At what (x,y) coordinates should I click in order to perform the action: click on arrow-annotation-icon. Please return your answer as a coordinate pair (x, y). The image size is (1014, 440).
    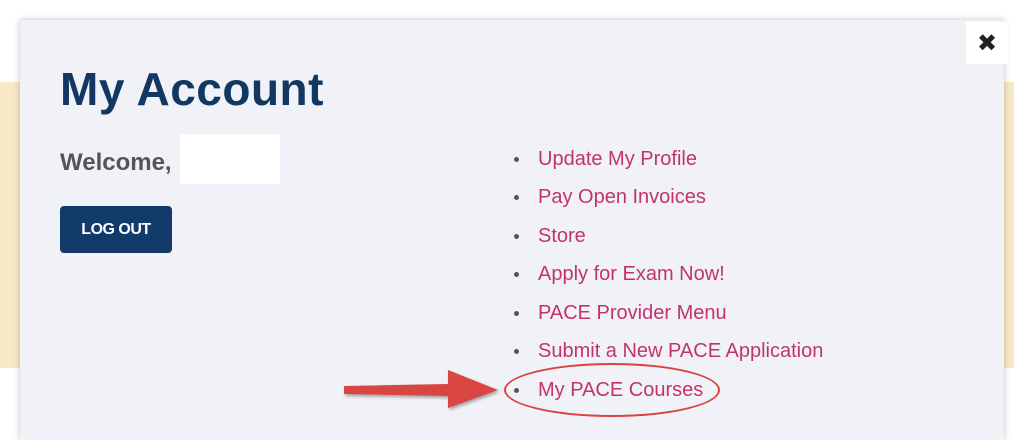
    Looking at the image, I should click on (421, 389).